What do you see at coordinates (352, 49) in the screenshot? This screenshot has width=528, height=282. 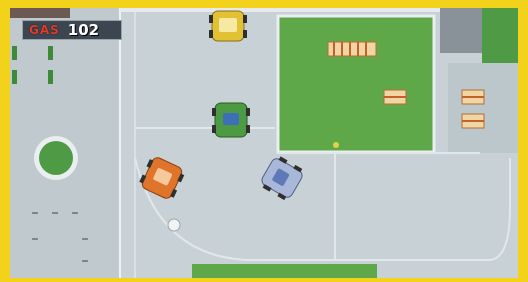 I see `house-row` at bounding box center [352, 49].